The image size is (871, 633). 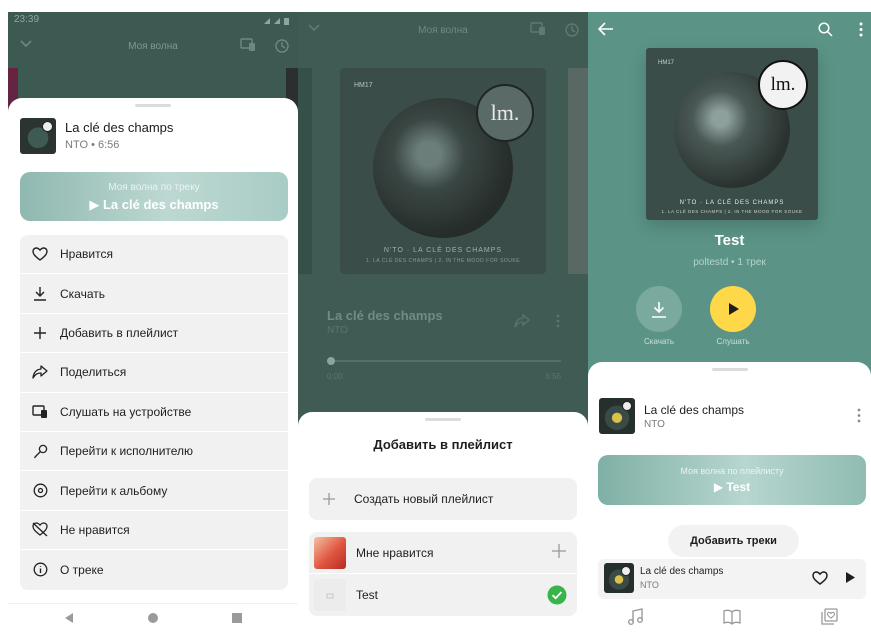 I want to click on lock-icon, so click(x=330, y=595).